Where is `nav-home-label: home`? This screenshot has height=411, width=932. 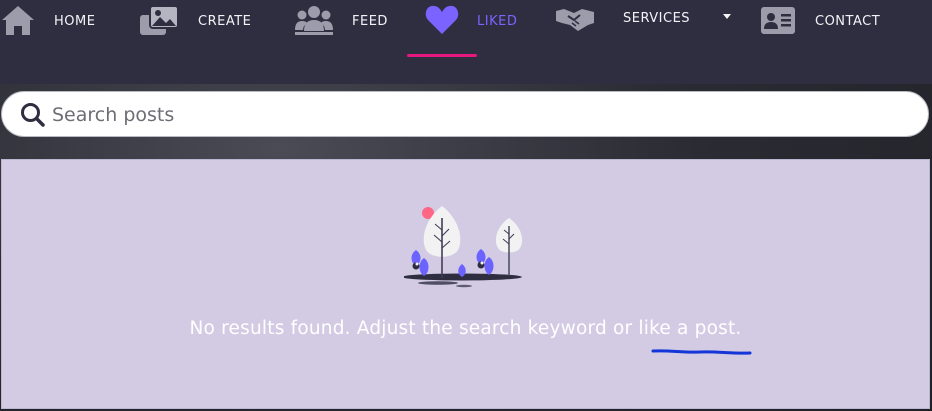
nav-home-label: home is located at coordinates (75, 19).